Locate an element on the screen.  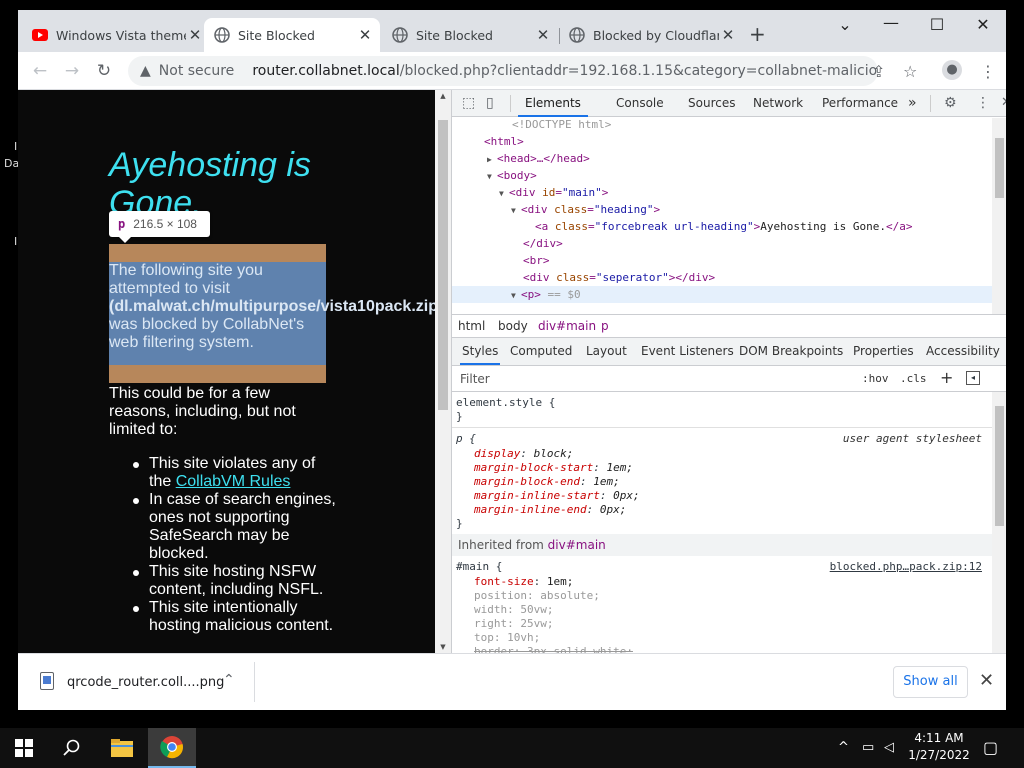
style-rule-selector: #main { is located at coordinates (479, 566).